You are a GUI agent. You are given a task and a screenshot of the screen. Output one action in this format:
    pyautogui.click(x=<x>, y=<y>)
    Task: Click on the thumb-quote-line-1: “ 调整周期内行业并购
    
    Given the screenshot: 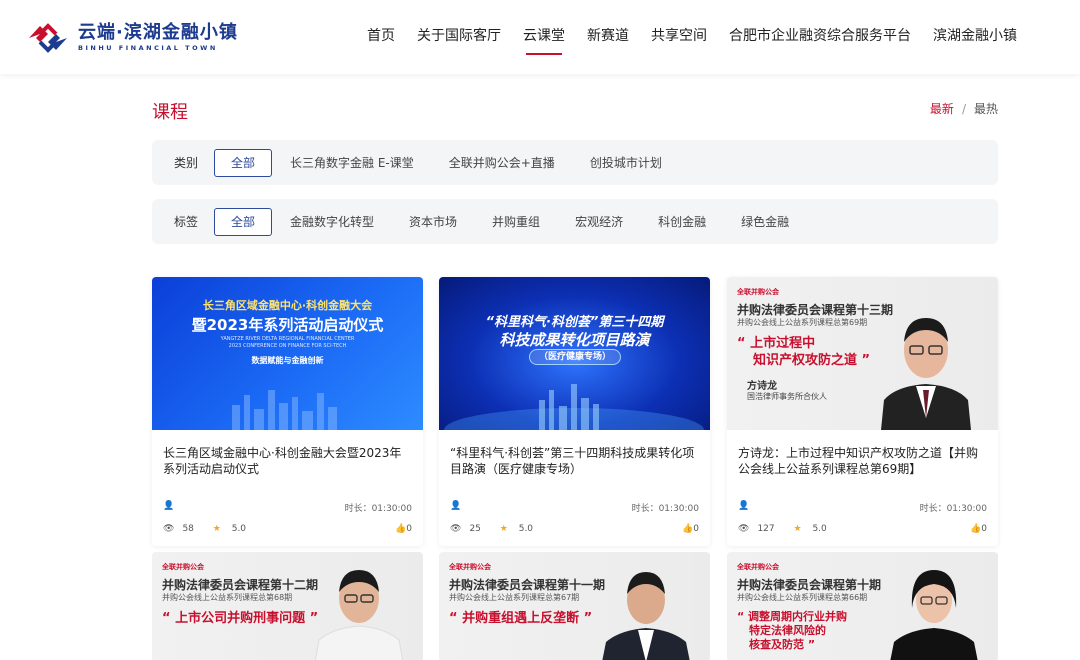 What is the action you would take?
    pyautogui.click(x=792, y=616)
    